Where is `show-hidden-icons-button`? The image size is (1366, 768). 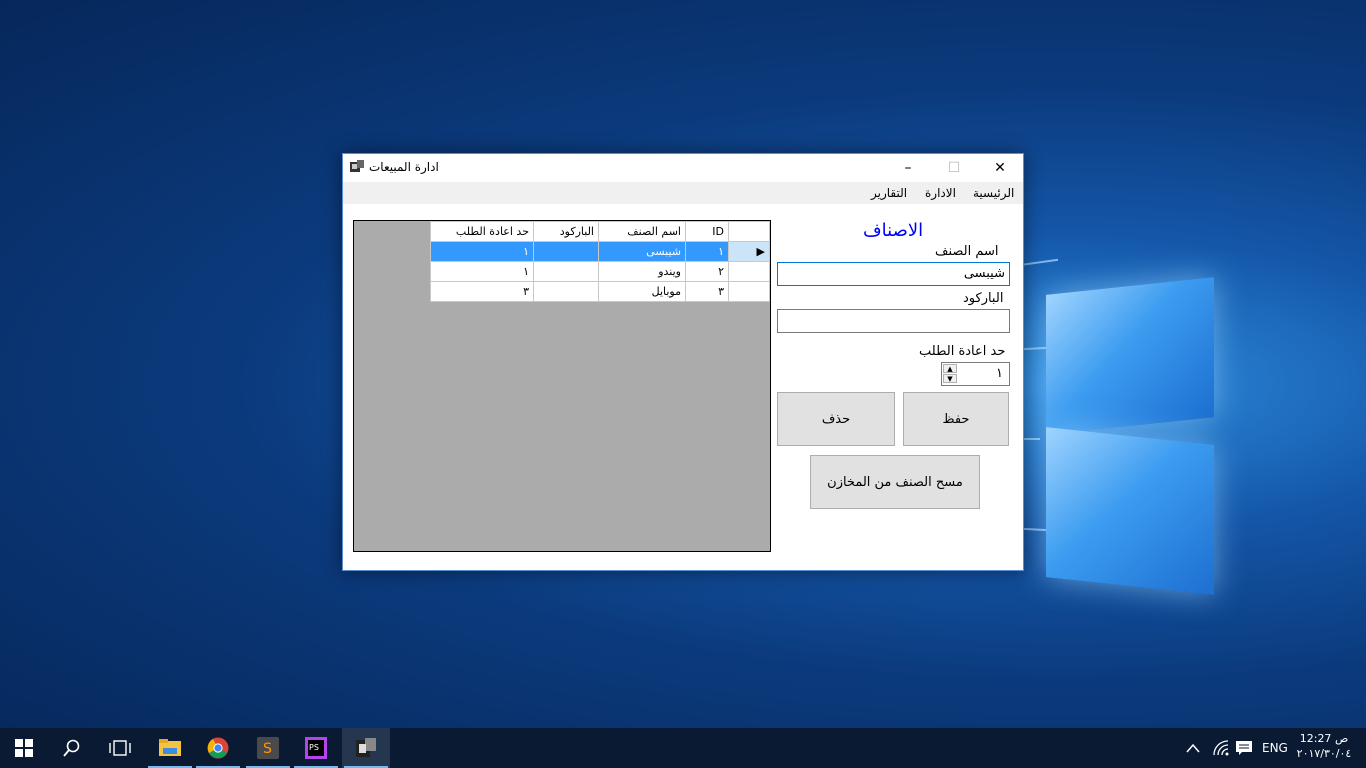
show-hidden-icons-button is located at coordinates (1193, 748).